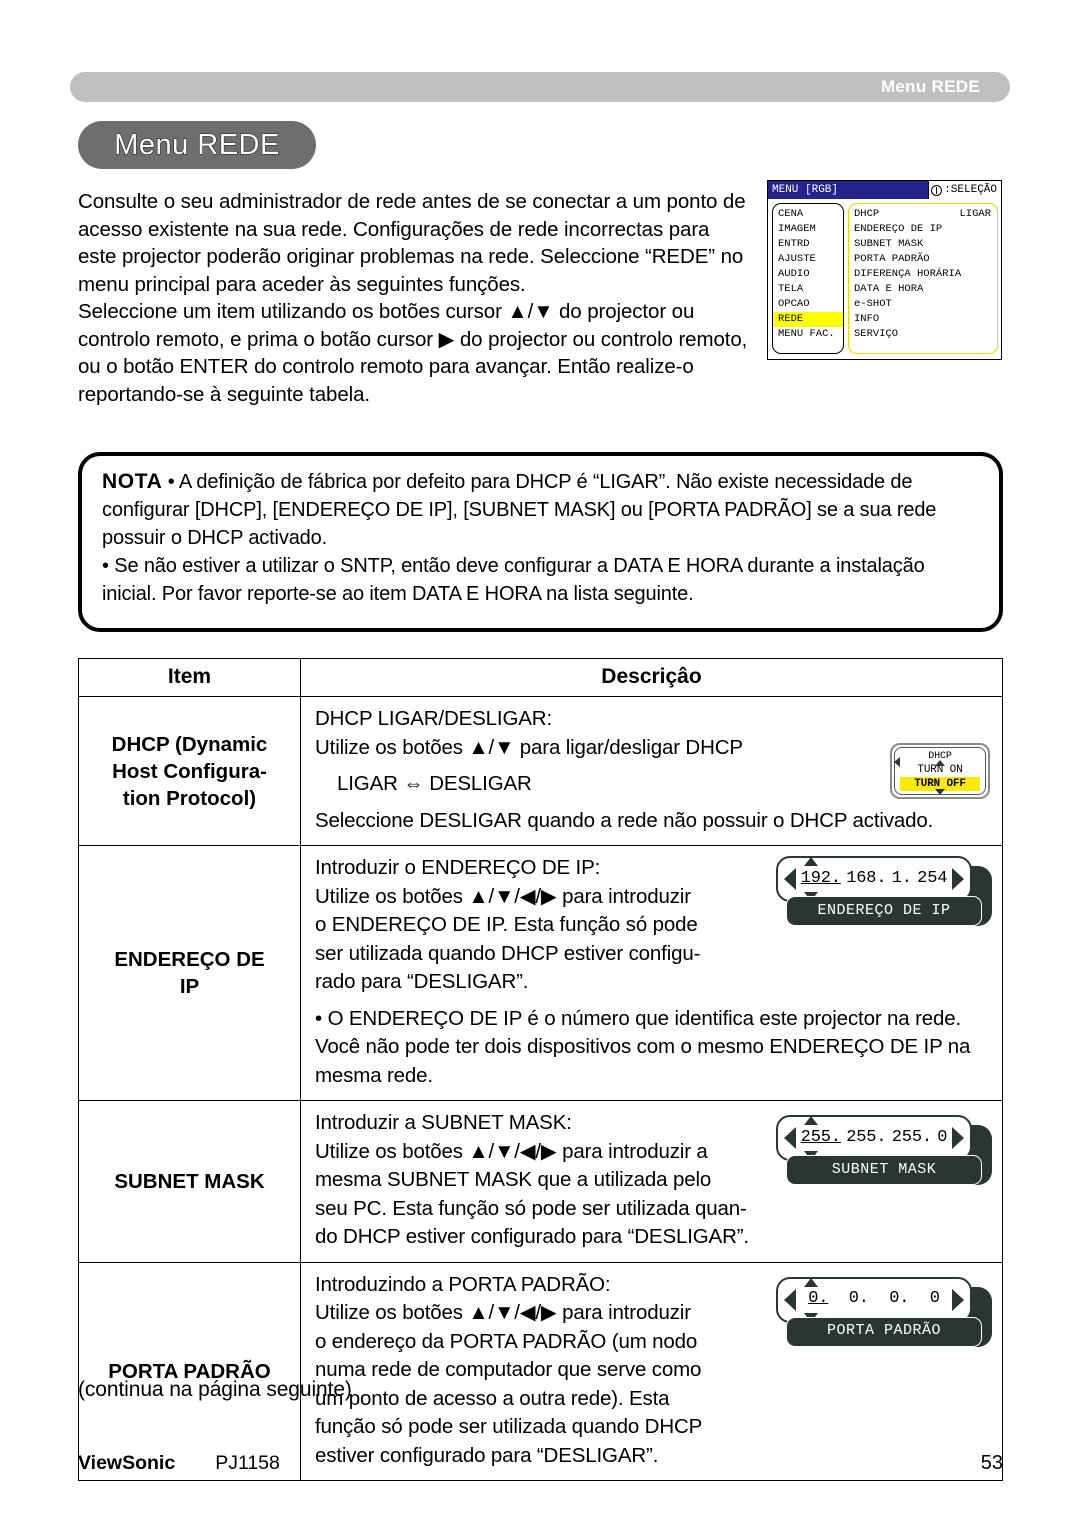 The image size is (1080, 1532). I want to click on subnet-octet-3: 255., so click(912, 1138).